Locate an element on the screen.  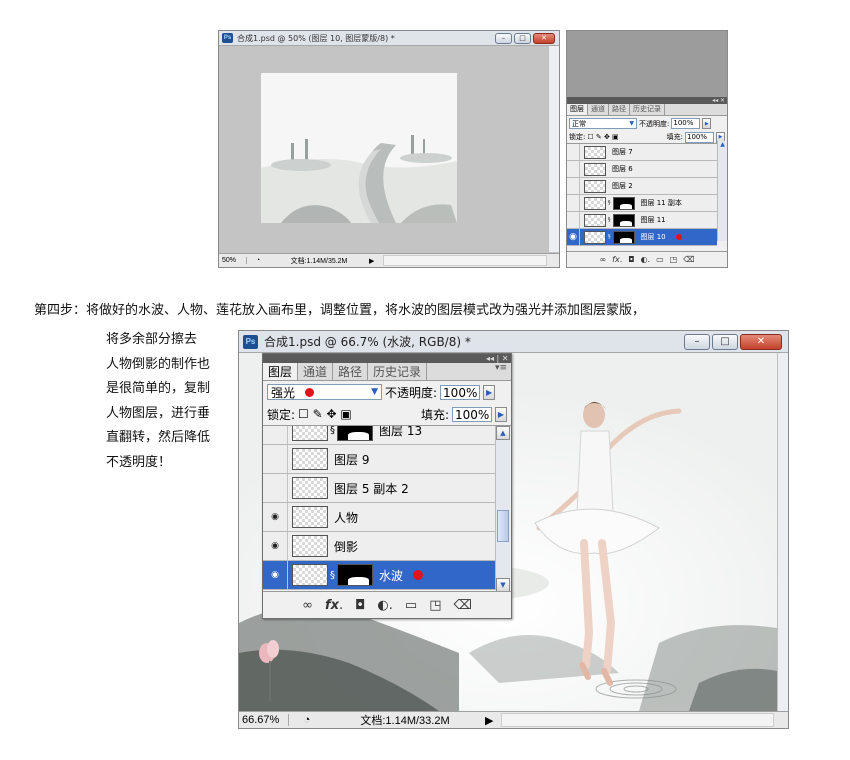
layer-row: 图层 2 is located at coordinates (642, 186).